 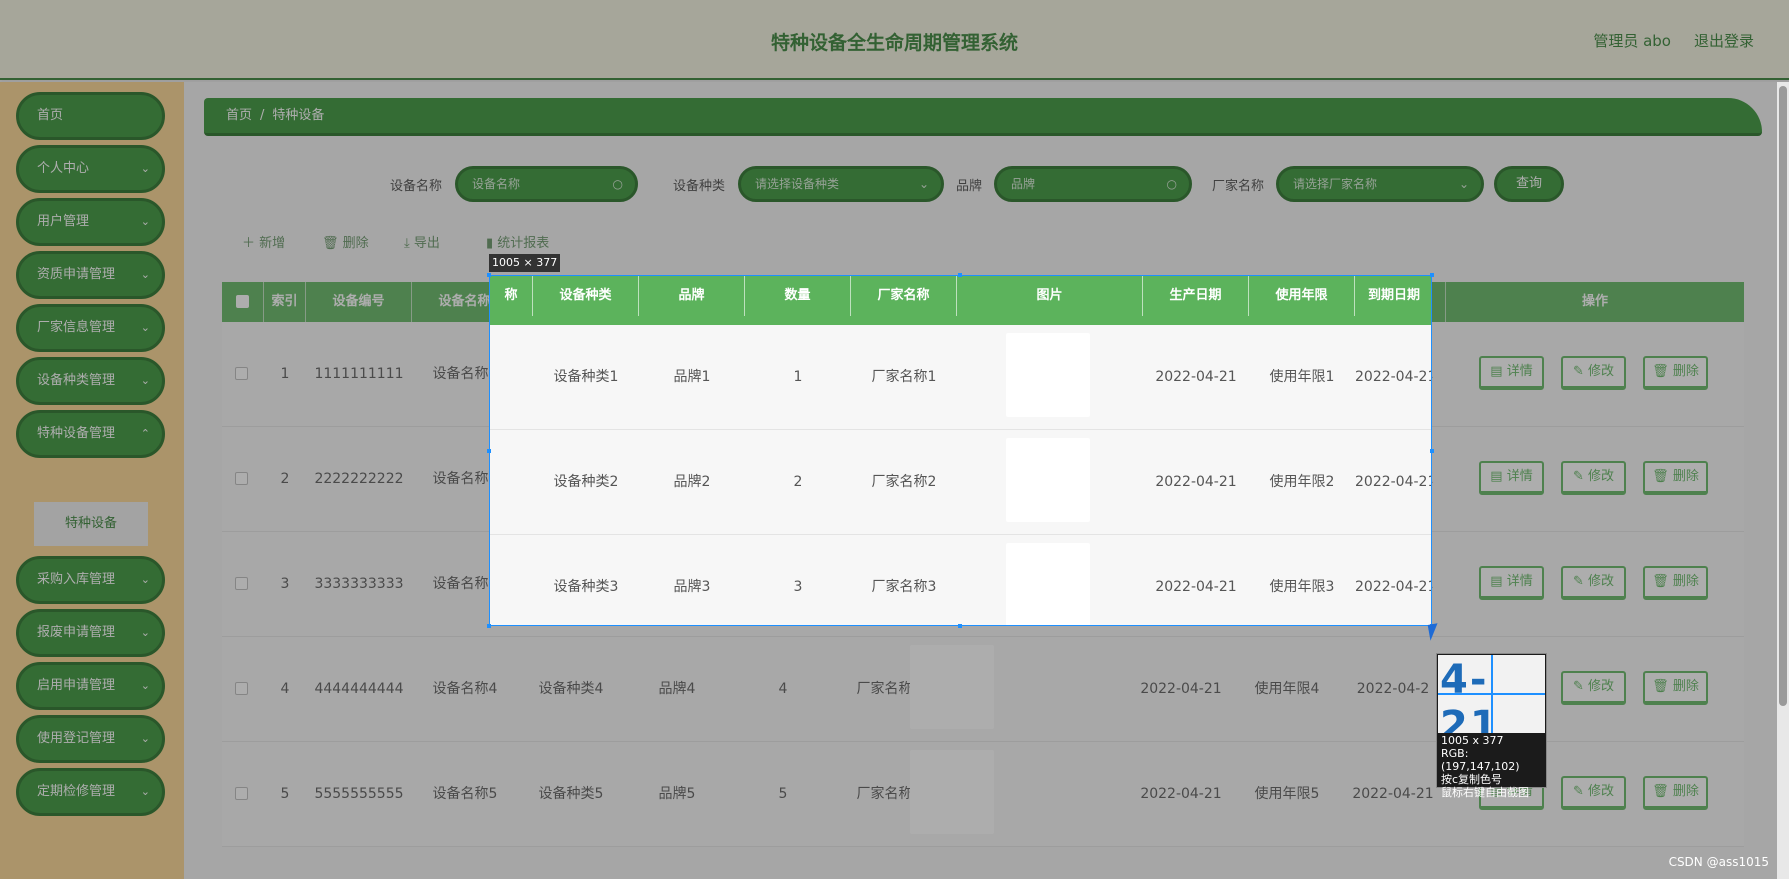 I want to click on sidebar-item-registration: 使用登记管理 ⌄, so click(x=90, y=739).